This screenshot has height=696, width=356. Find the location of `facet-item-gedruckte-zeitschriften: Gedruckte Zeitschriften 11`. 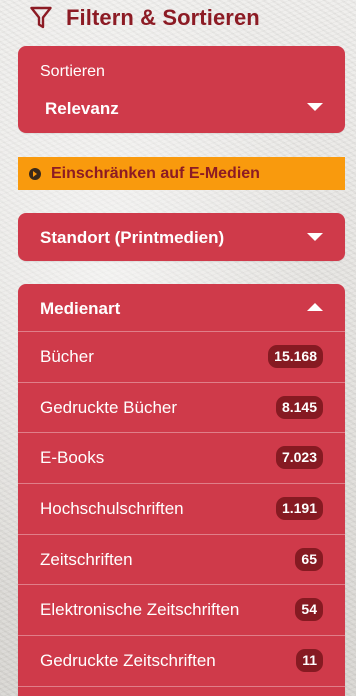

facet-item-gedruckte-zeitschriften: Gedruckte Zeitschriften 11 is located at coordinates (181, 661).